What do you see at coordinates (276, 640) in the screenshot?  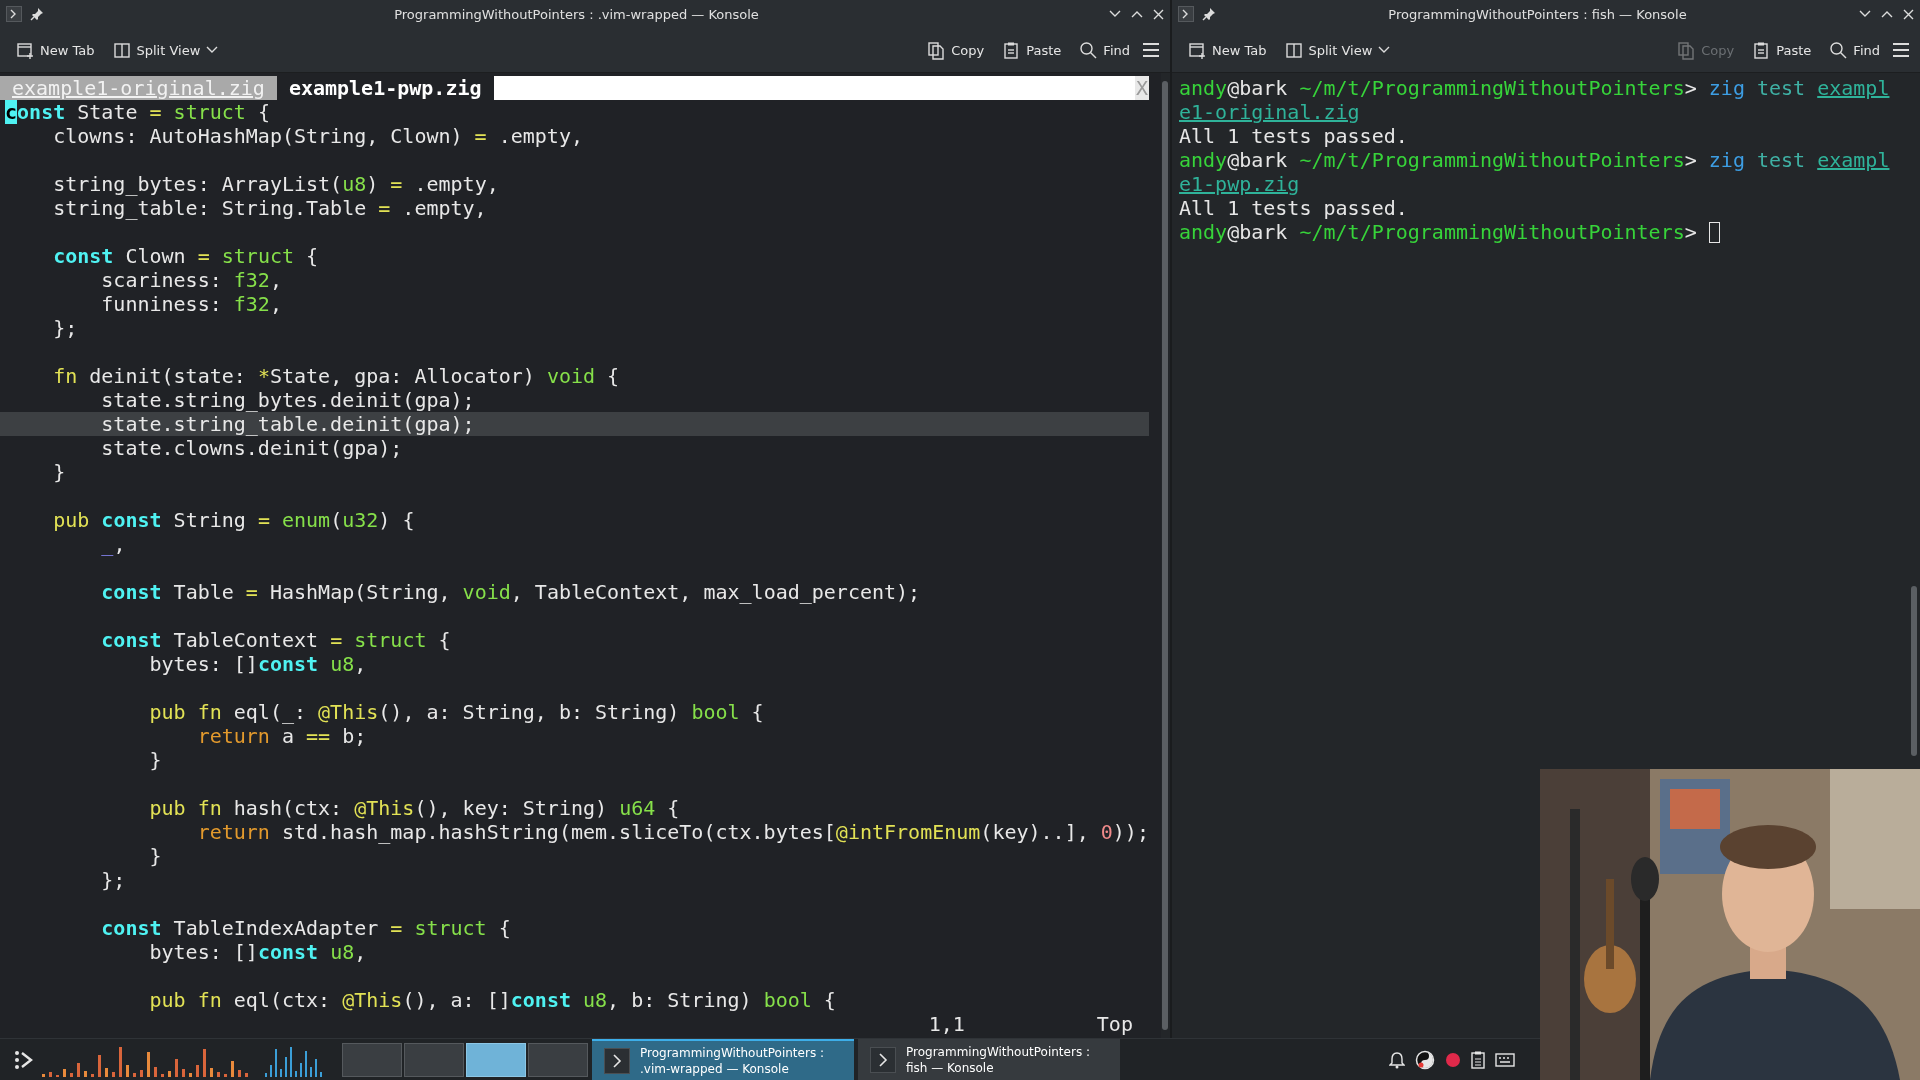 I see `code-line: const TableContext = struct {` at bounding box center [276, 640].